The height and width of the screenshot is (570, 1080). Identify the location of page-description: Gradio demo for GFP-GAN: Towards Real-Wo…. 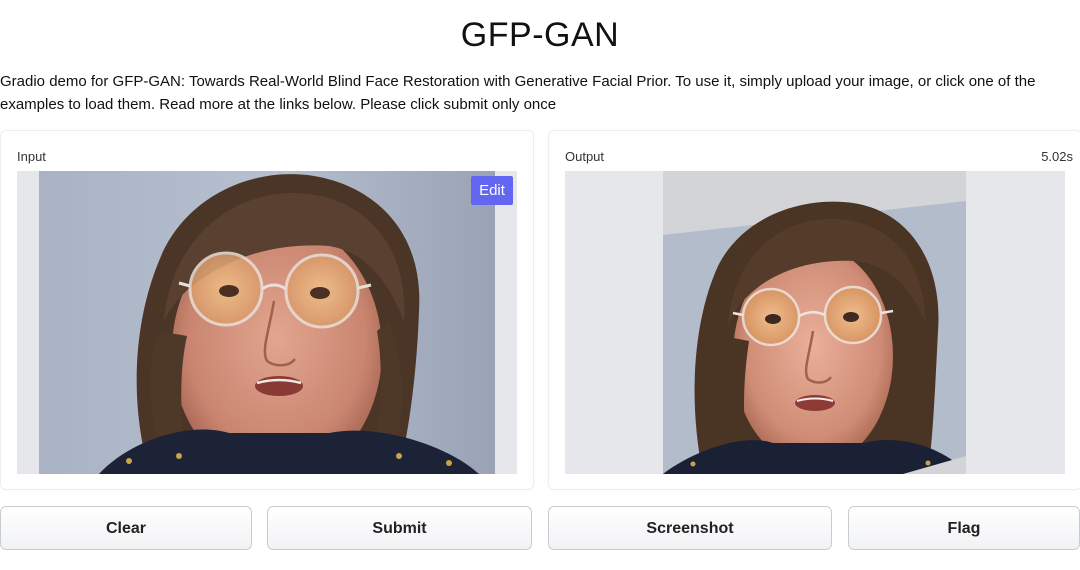
(518, 93).